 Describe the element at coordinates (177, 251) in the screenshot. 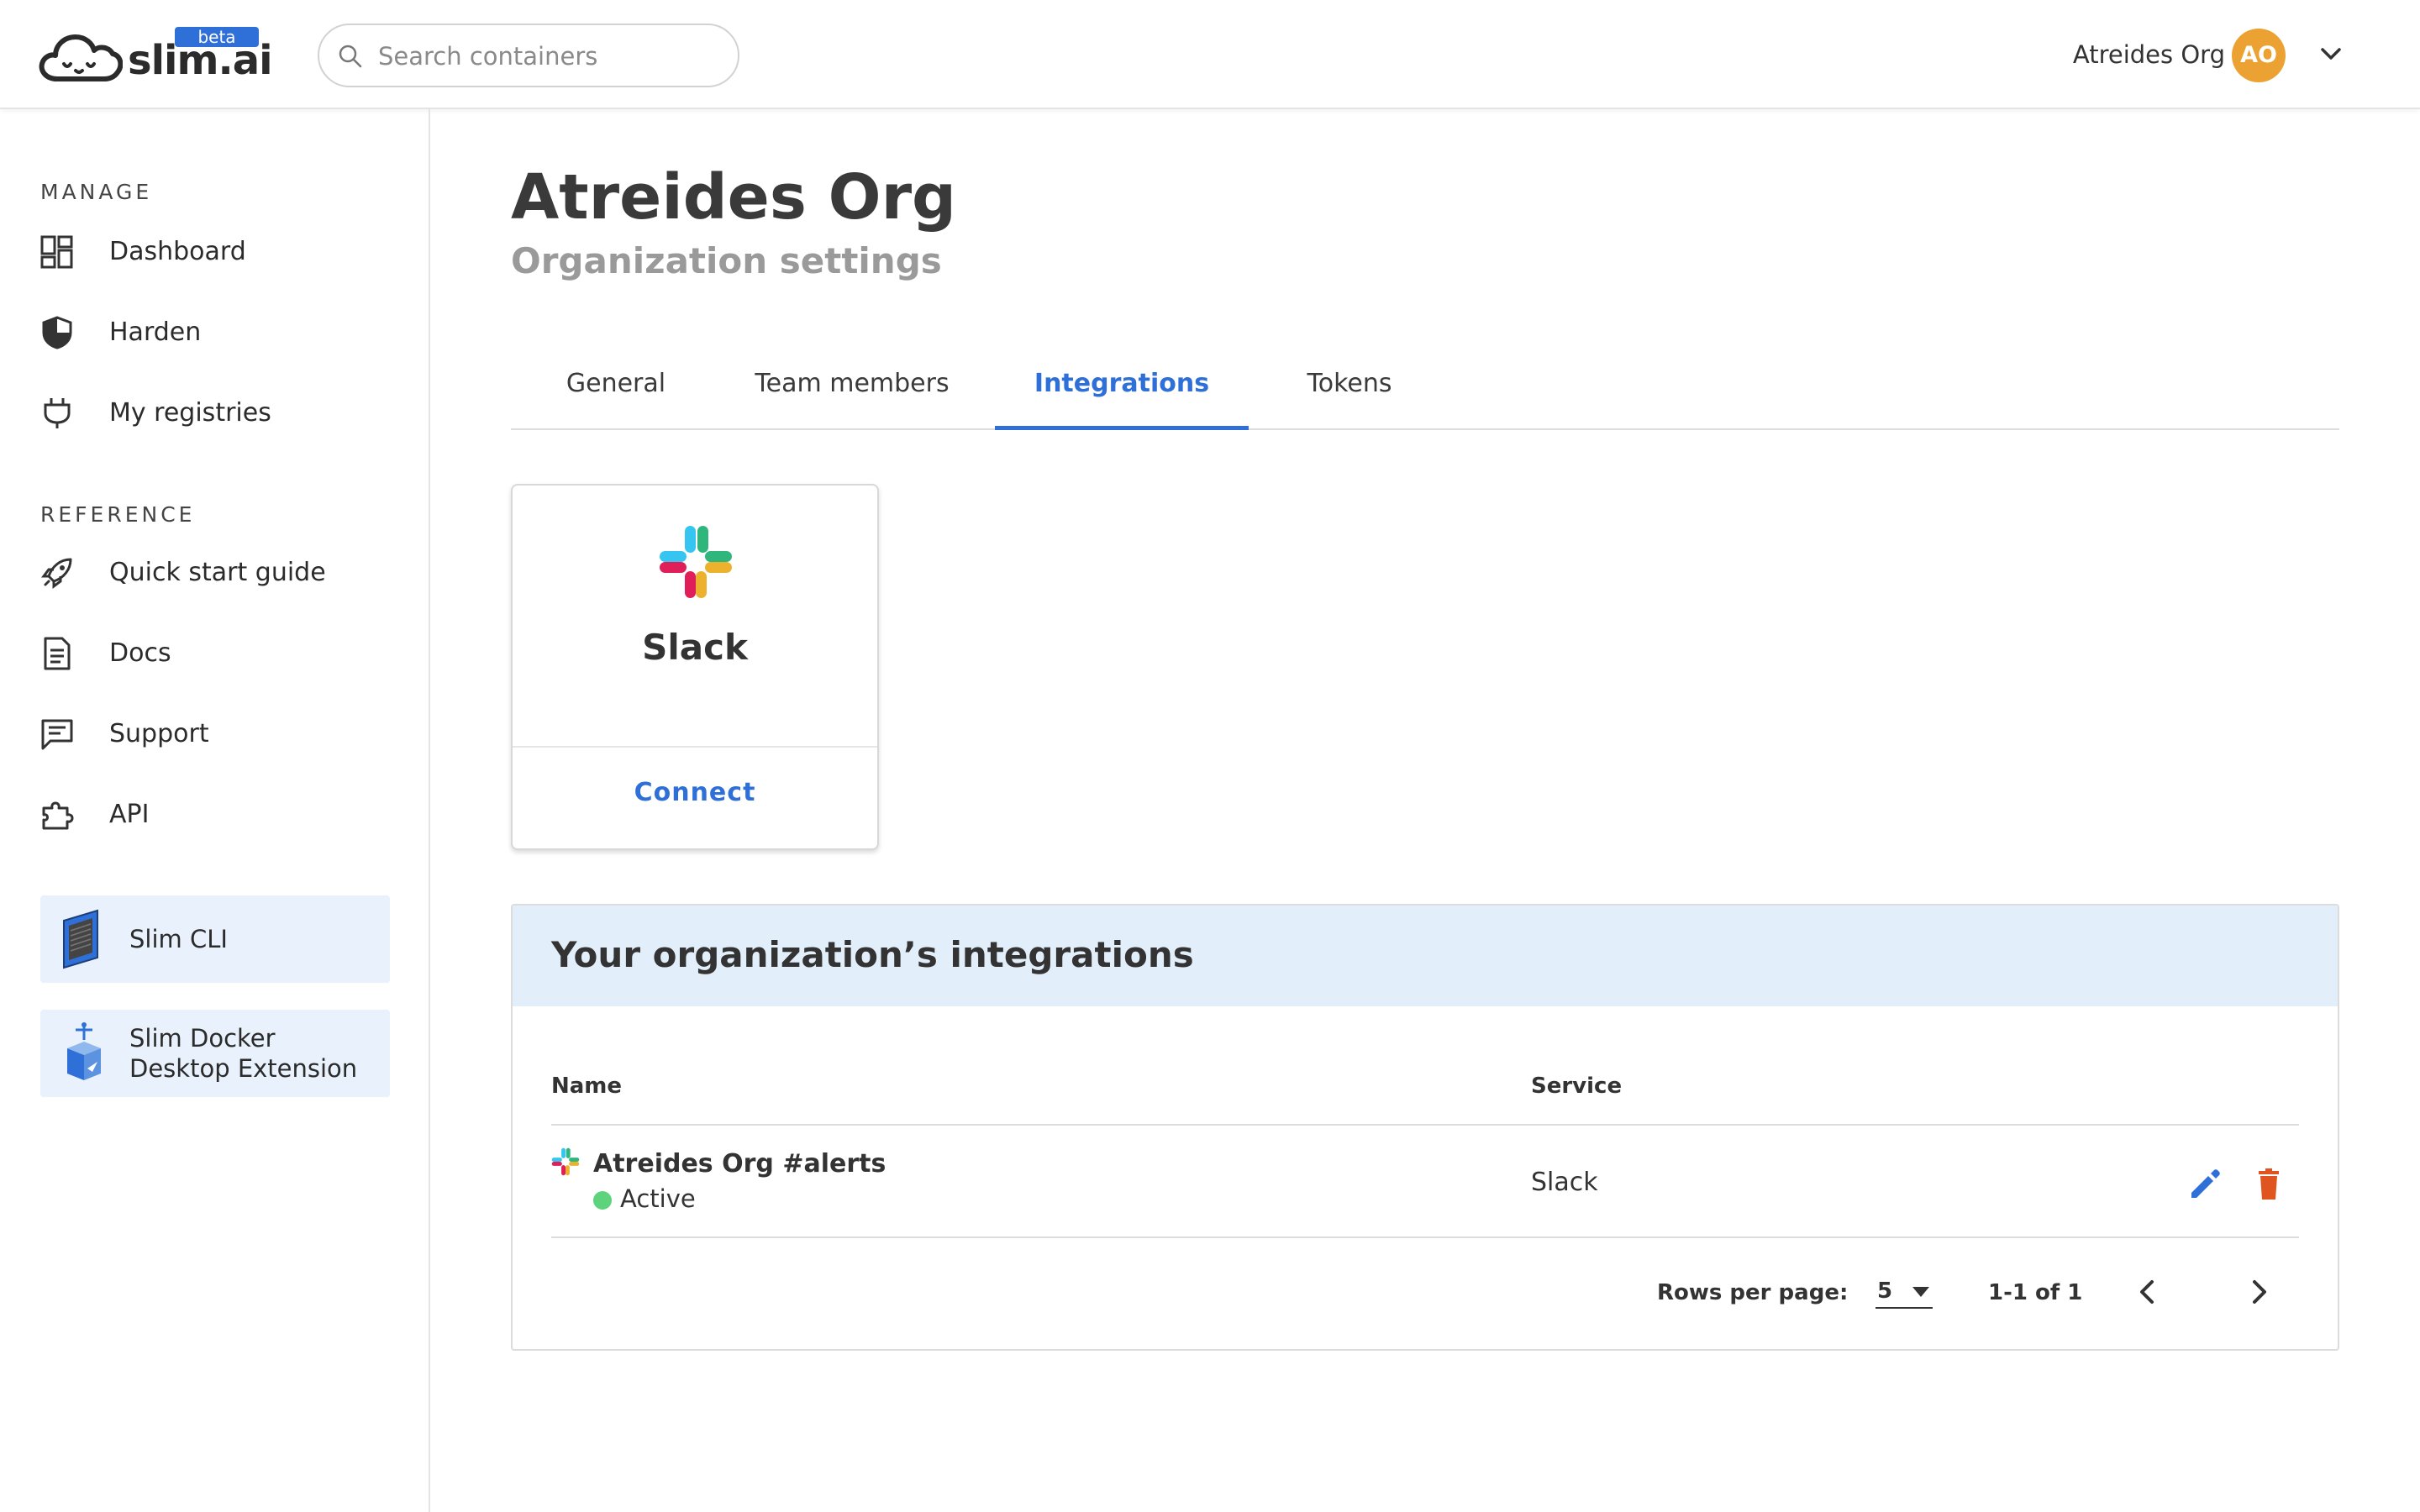

I see `sidebar-item-label: Dashboard` at that location.